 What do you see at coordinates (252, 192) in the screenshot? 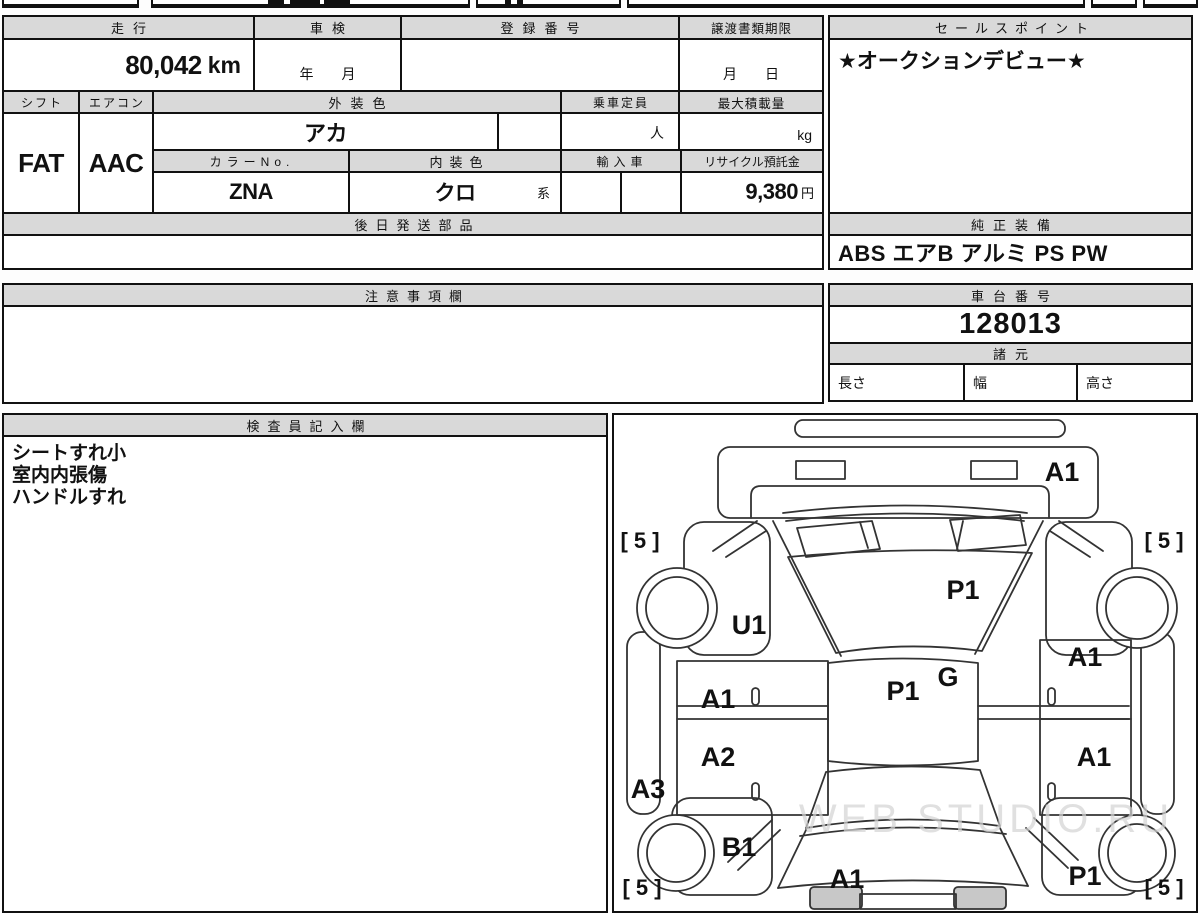
I see `color-no-value: ZNA` at bounding box center [252, 192].